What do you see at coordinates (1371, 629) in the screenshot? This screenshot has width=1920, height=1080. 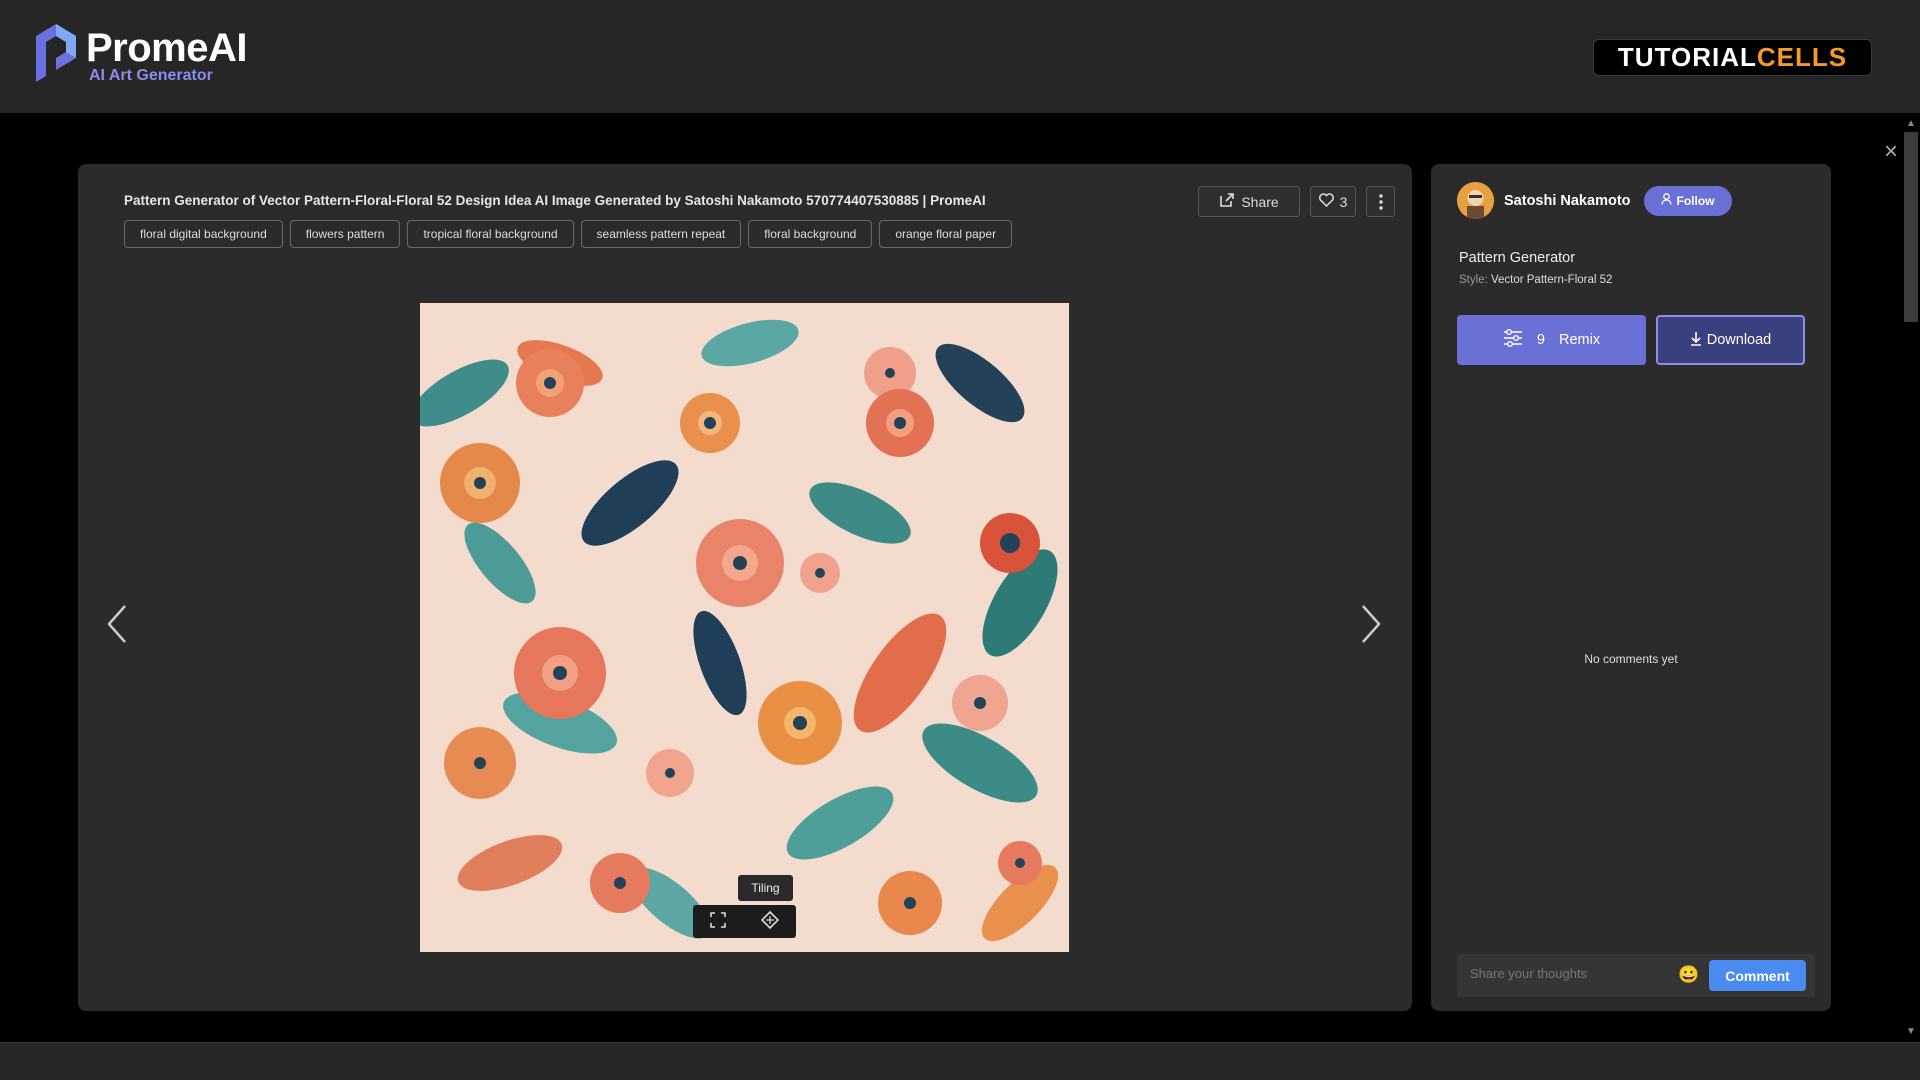 I see `next-arrow-icon` at bounding box center [1371, 629].